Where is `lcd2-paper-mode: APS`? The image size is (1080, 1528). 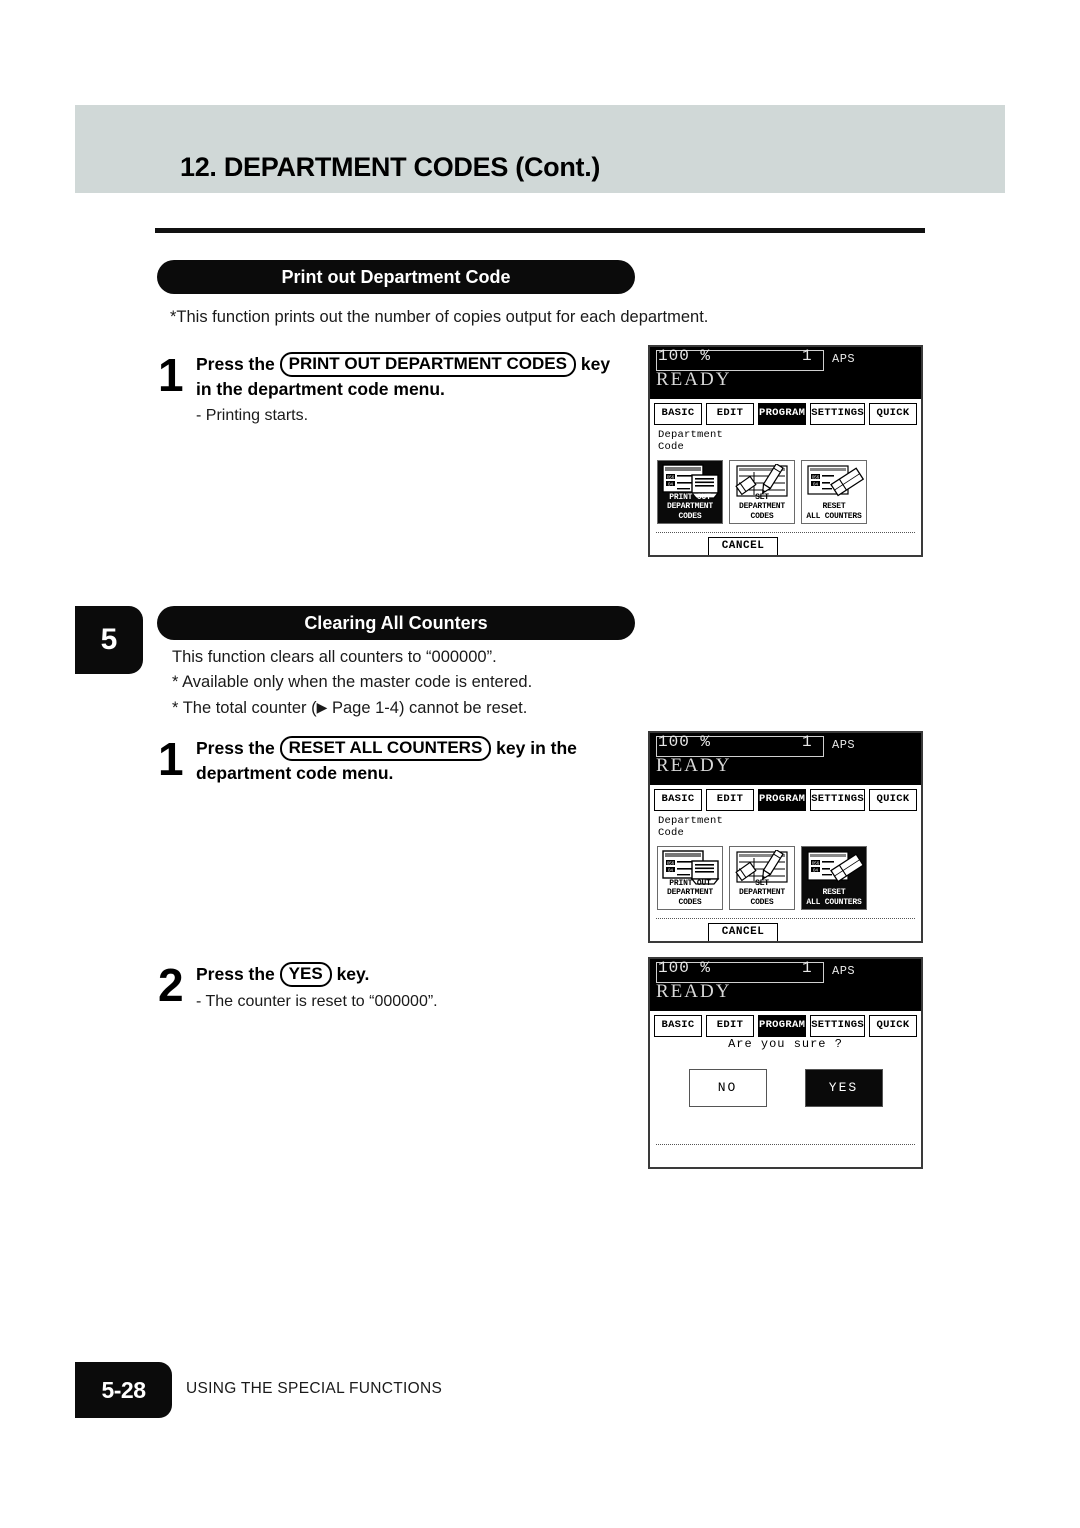
lcd2-paper-mode: APS is located at coordinates (844, 745).